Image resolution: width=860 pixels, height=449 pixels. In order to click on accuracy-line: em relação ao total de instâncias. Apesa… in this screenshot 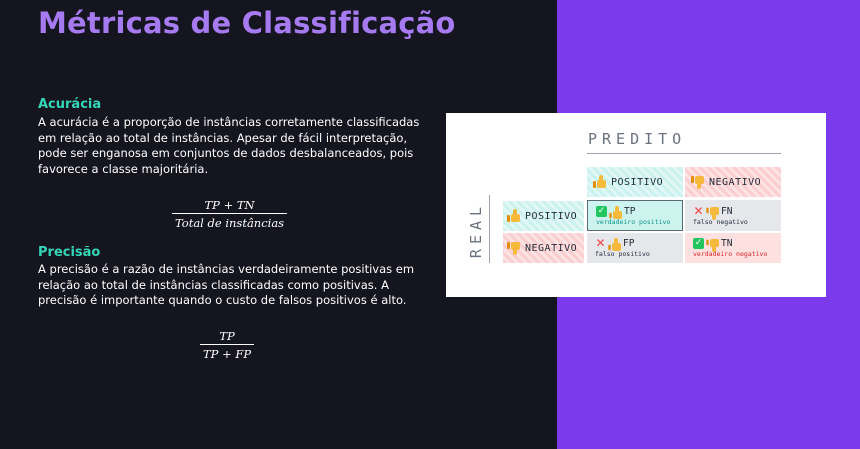, I will do `click(223, 137)`.